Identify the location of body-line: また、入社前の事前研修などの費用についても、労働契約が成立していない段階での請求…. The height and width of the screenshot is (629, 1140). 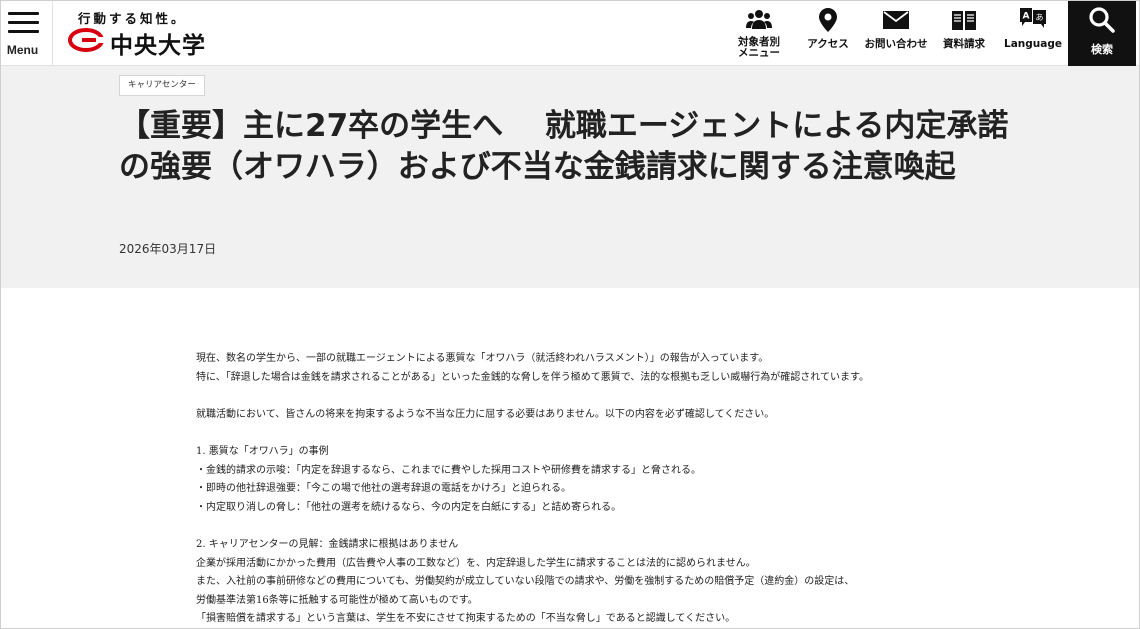
(525, 582).